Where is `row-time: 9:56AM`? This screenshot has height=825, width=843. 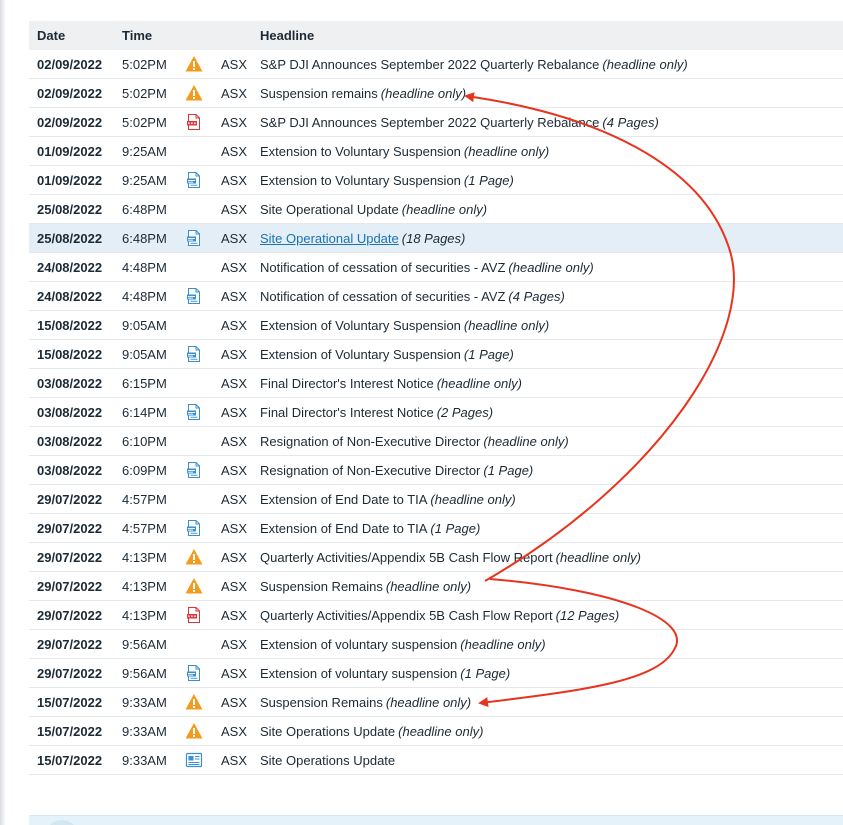 row-time: 9:56AM is located at coordinates (153, 673).